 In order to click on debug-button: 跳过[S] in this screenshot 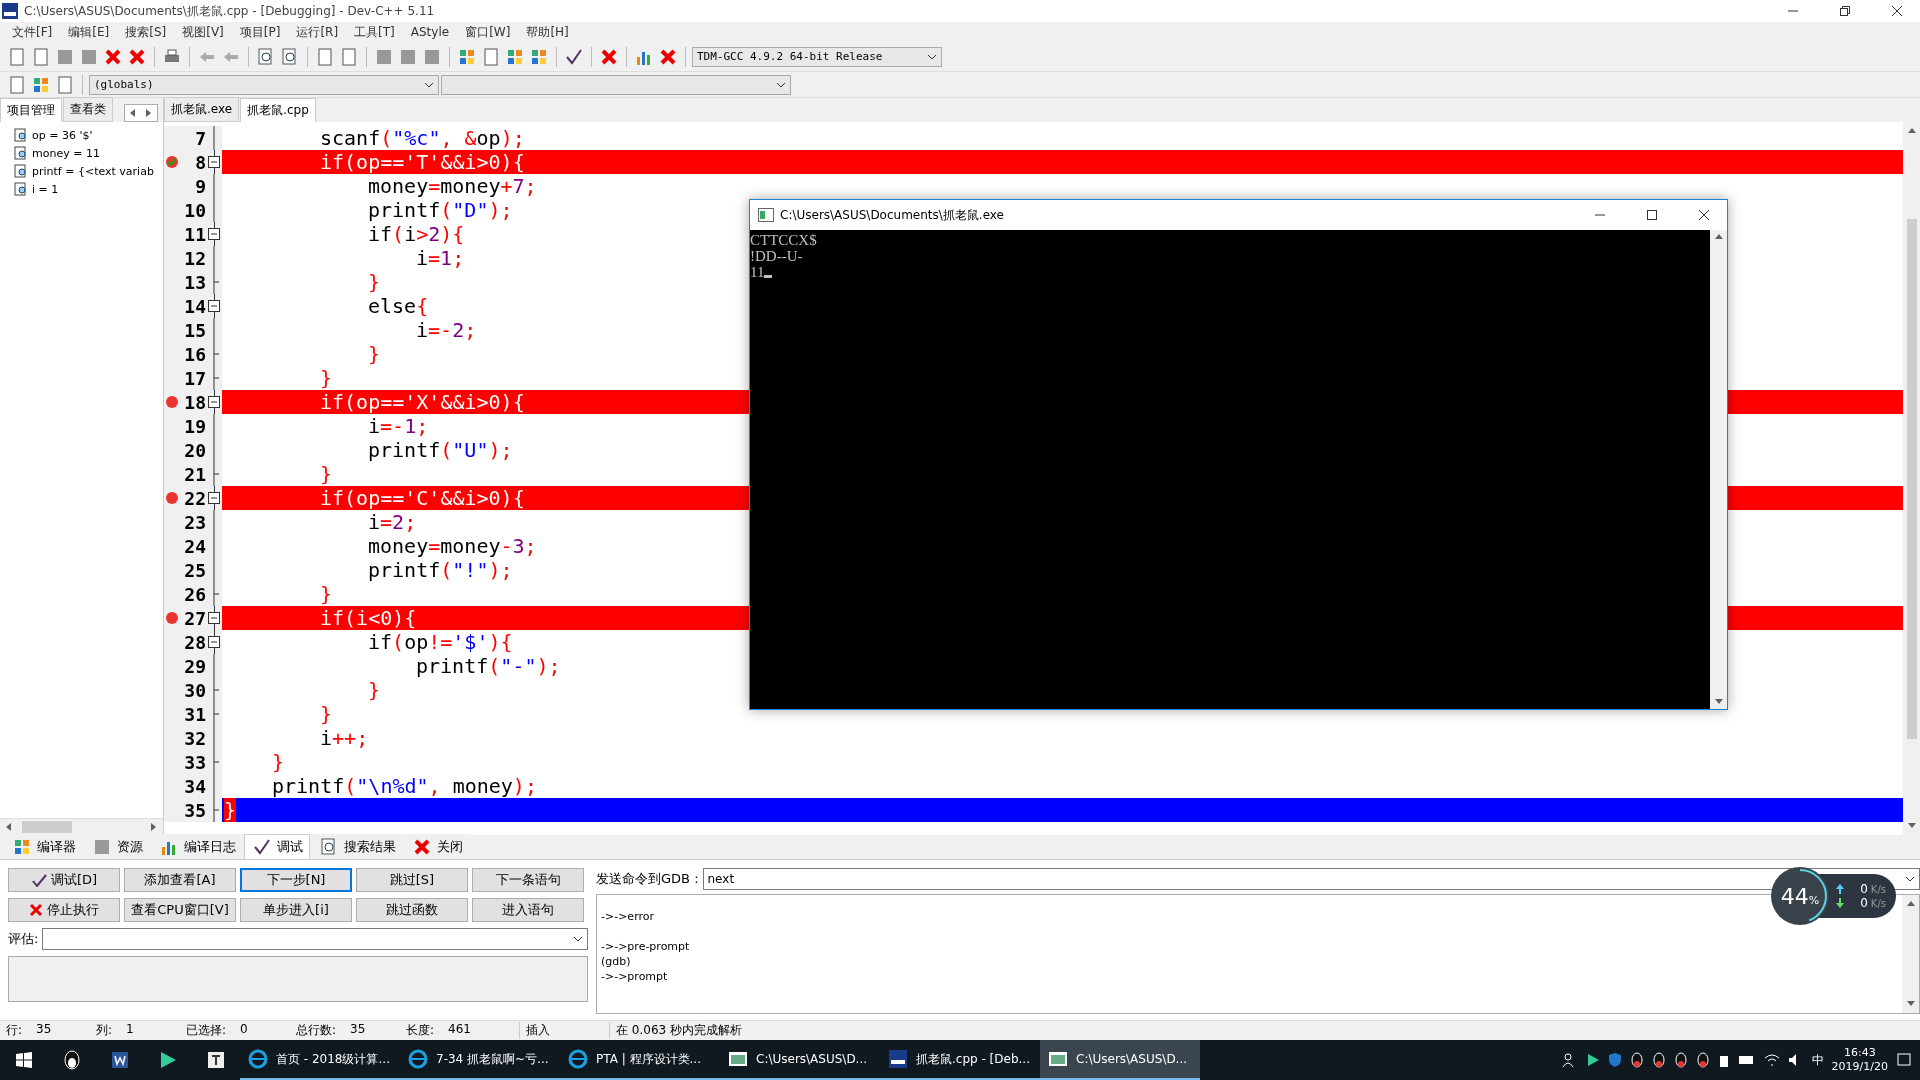, I will do `click(412, 880)`.